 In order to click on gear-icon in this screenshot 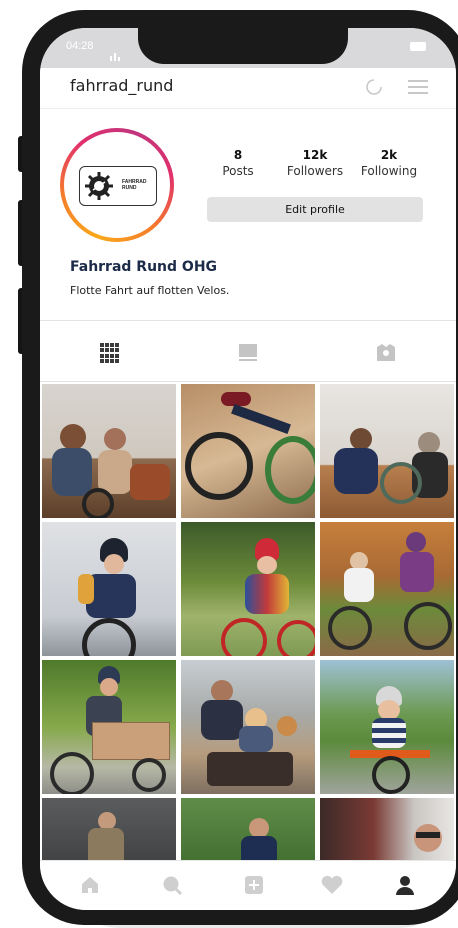, I will do `click(99, 186)`.